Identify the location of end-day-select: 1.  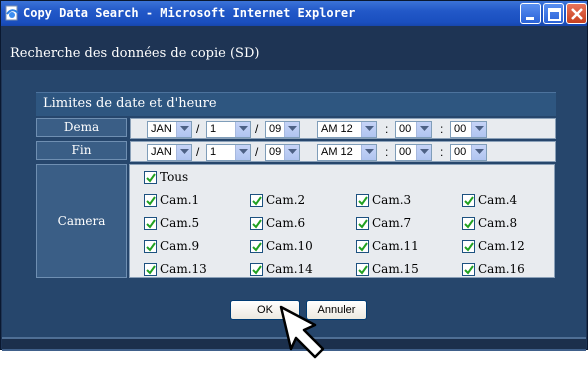
(228, 152).